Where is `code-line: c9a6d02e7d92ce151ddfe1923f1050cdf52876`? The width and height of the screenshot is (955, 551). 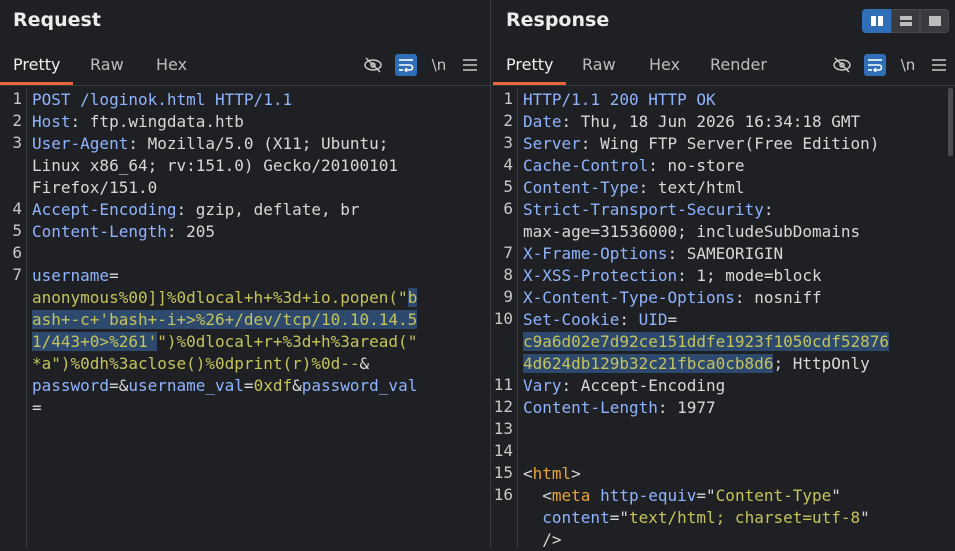
code-line: c9a6d02e7d92ce151ddfe1923f1050cdf52876 is located at coordinates (723, 342).